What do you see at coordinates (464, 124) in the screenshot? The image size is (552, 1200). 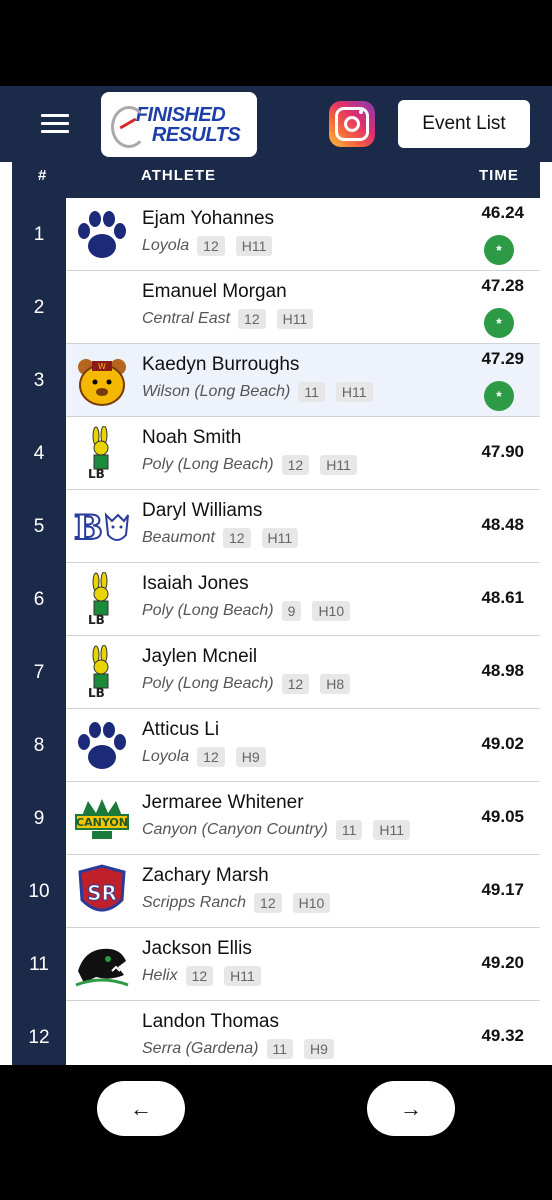 I see `event-list-button: Event List` at bounding box center [464, 124].